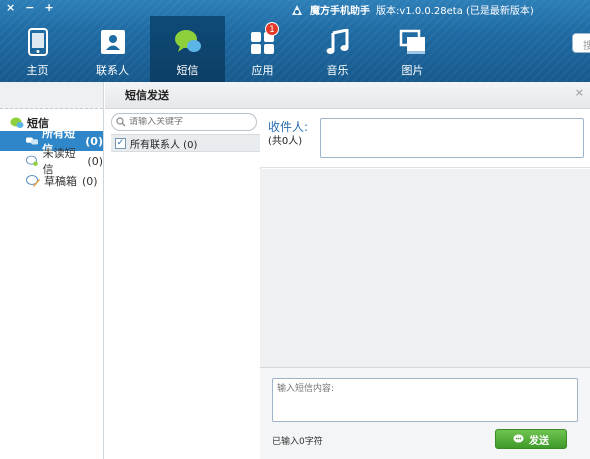 The height and width of the screenshot is (459, 590). I want to click on nav-pictures: 图片, so click(412, 49).